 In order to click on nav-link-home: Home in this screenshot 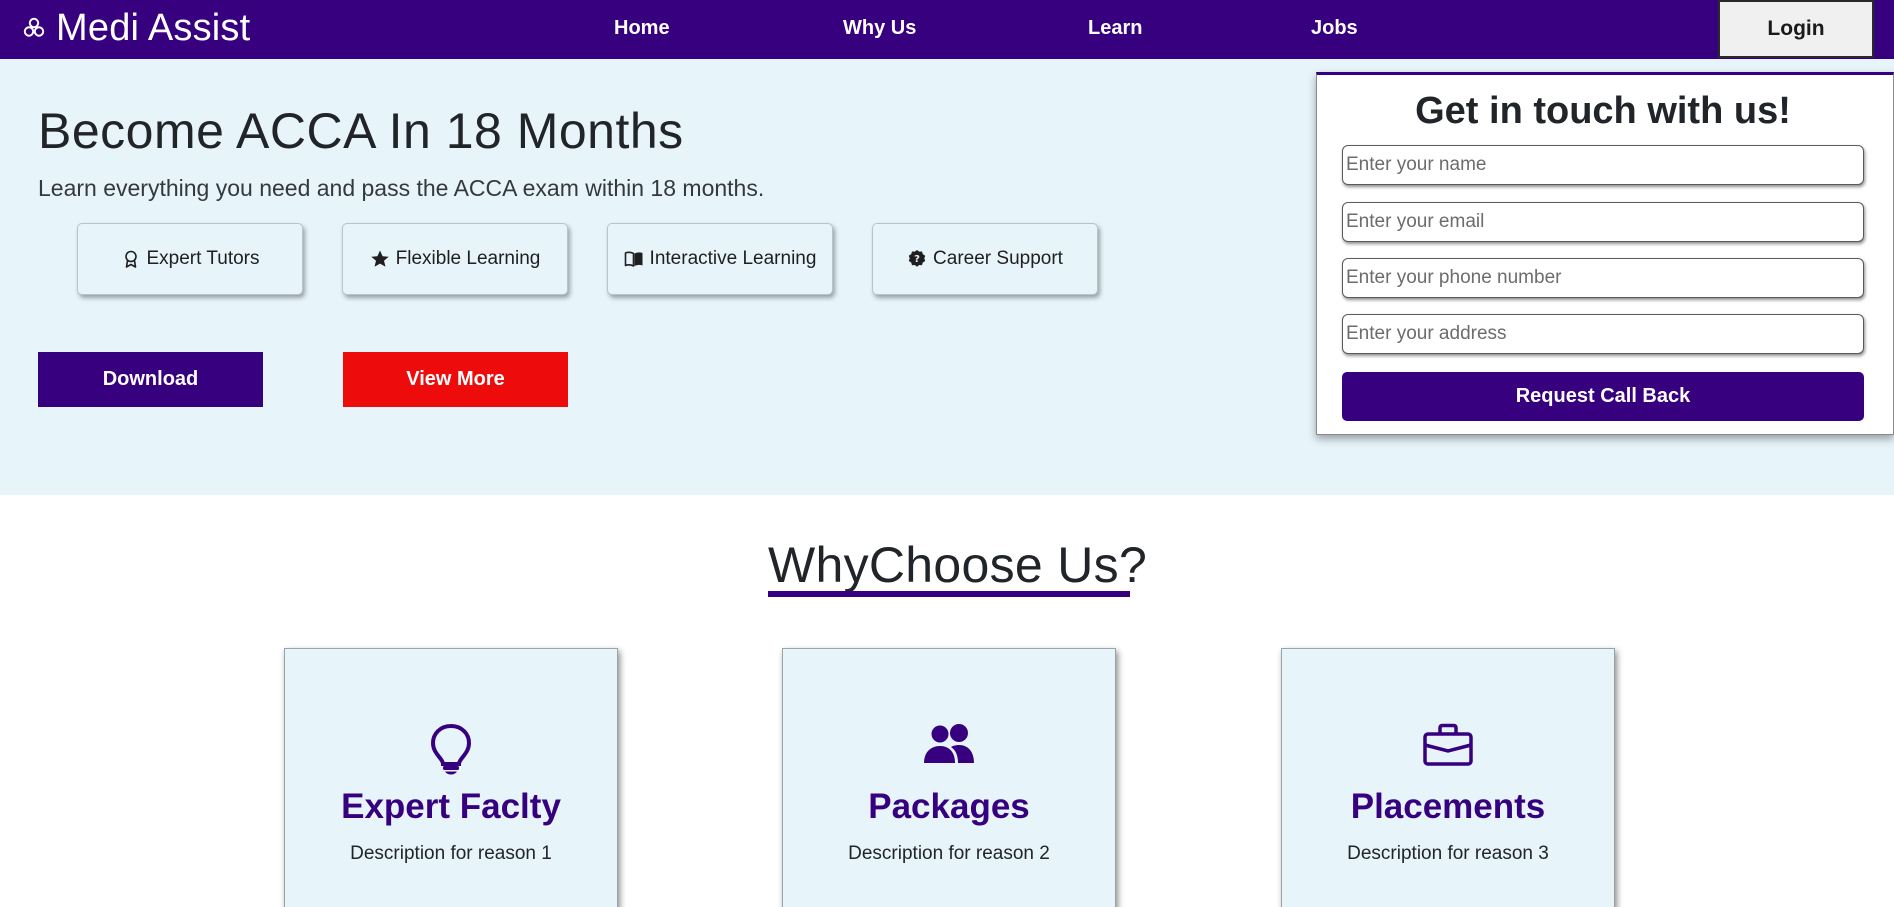, I will do `click(642, 28)`.